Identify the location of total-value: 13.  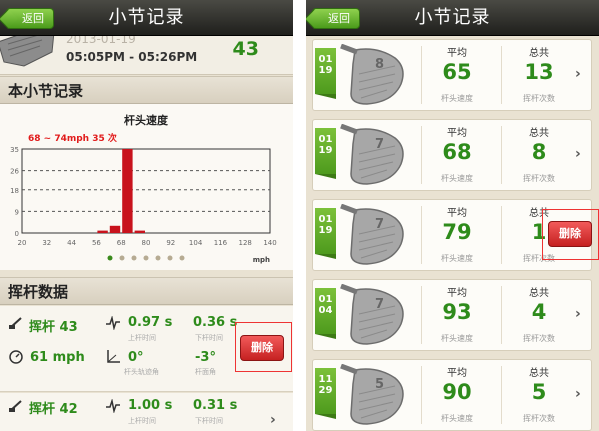
(539, 72).